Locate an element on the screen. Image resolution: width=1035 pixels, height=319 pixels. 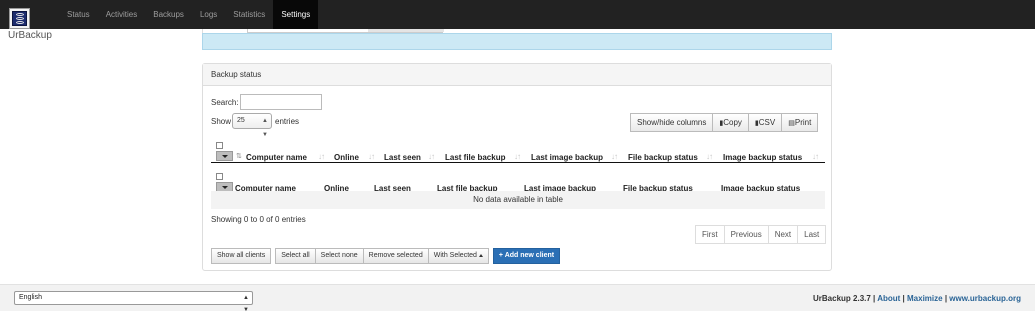
with-selected-label: With Selected is located at coordinates (455, 255).